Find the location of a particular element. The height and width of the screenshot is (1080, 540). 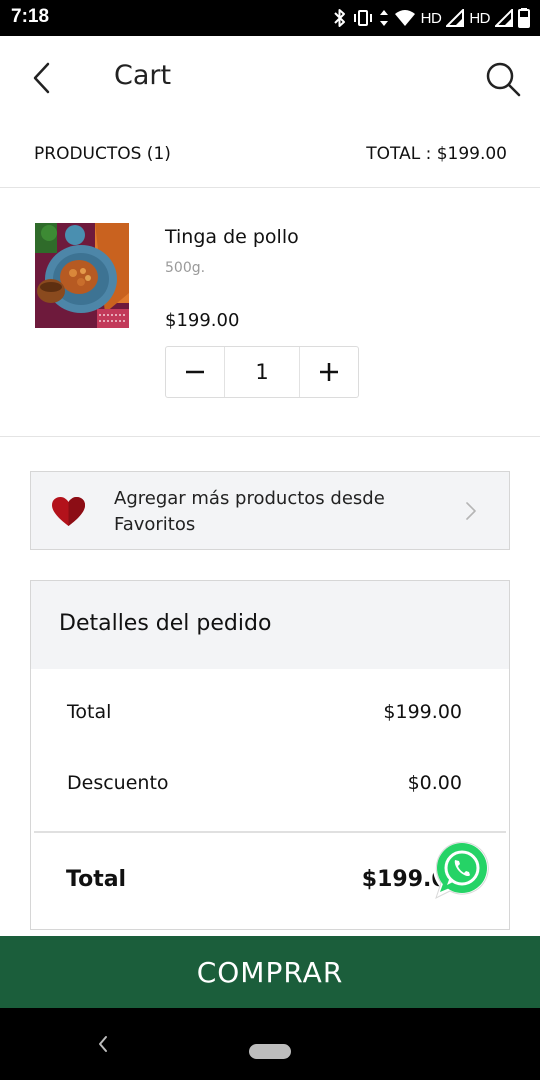

products-count: PRODUCTOS (1) is located at coordinates (102, 154).